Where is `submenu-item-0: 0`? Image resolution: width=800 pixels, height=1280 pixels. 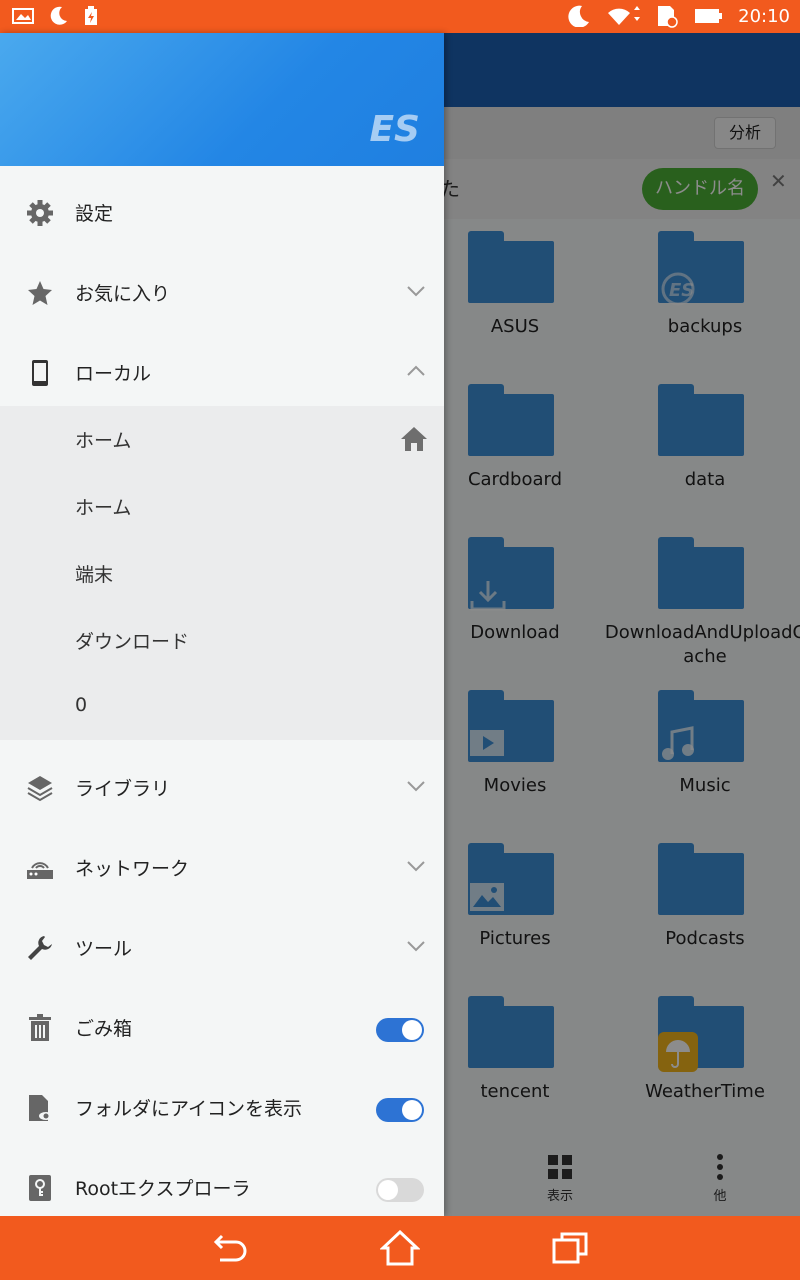 submenu-item-0: 0 is located at coordinates (222, 707).